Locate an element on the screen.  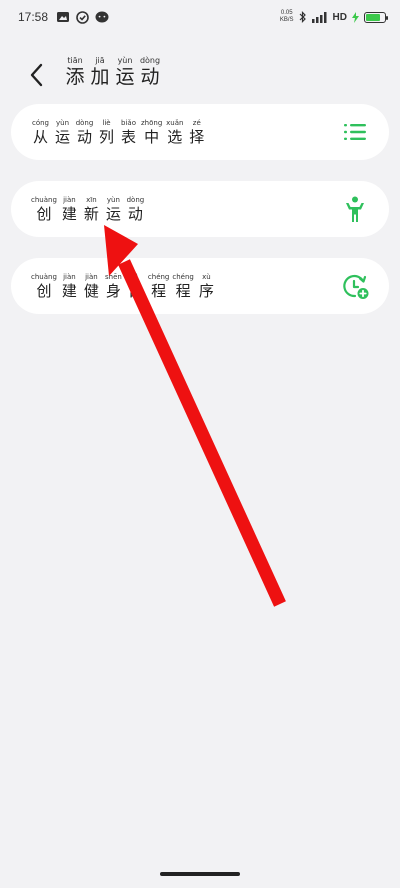
create-fitness-schedule-option: chuàng 创 jiàn 建 jiàn 健 shēn 身 rì 日 chéng 程 chéng 程 xù 序 is located at coordinates (200, 286).